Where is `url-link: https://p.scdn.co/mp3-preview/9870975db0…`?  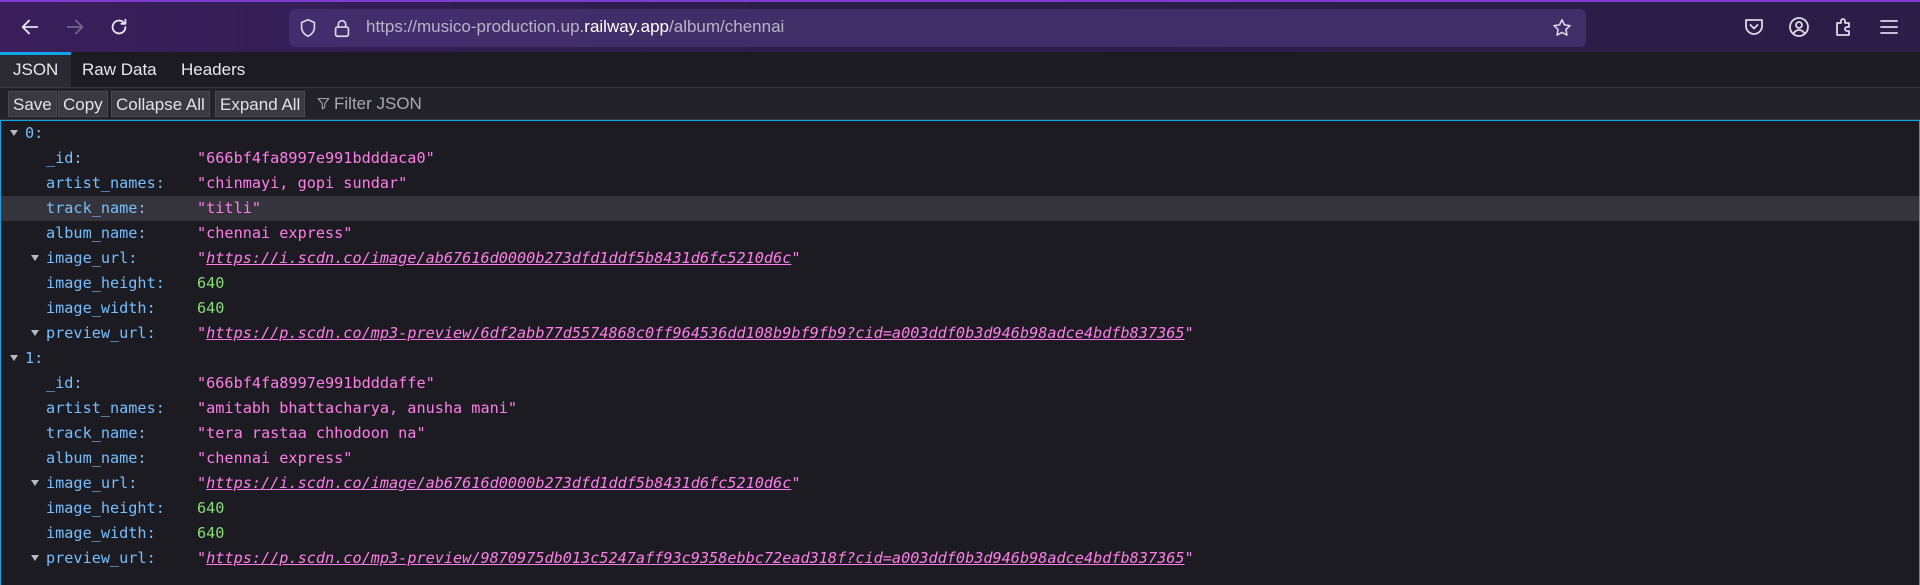
url-link: https://p.scdn.co/mp3-preview/9870975db0… is located at coordinates (695, 558).